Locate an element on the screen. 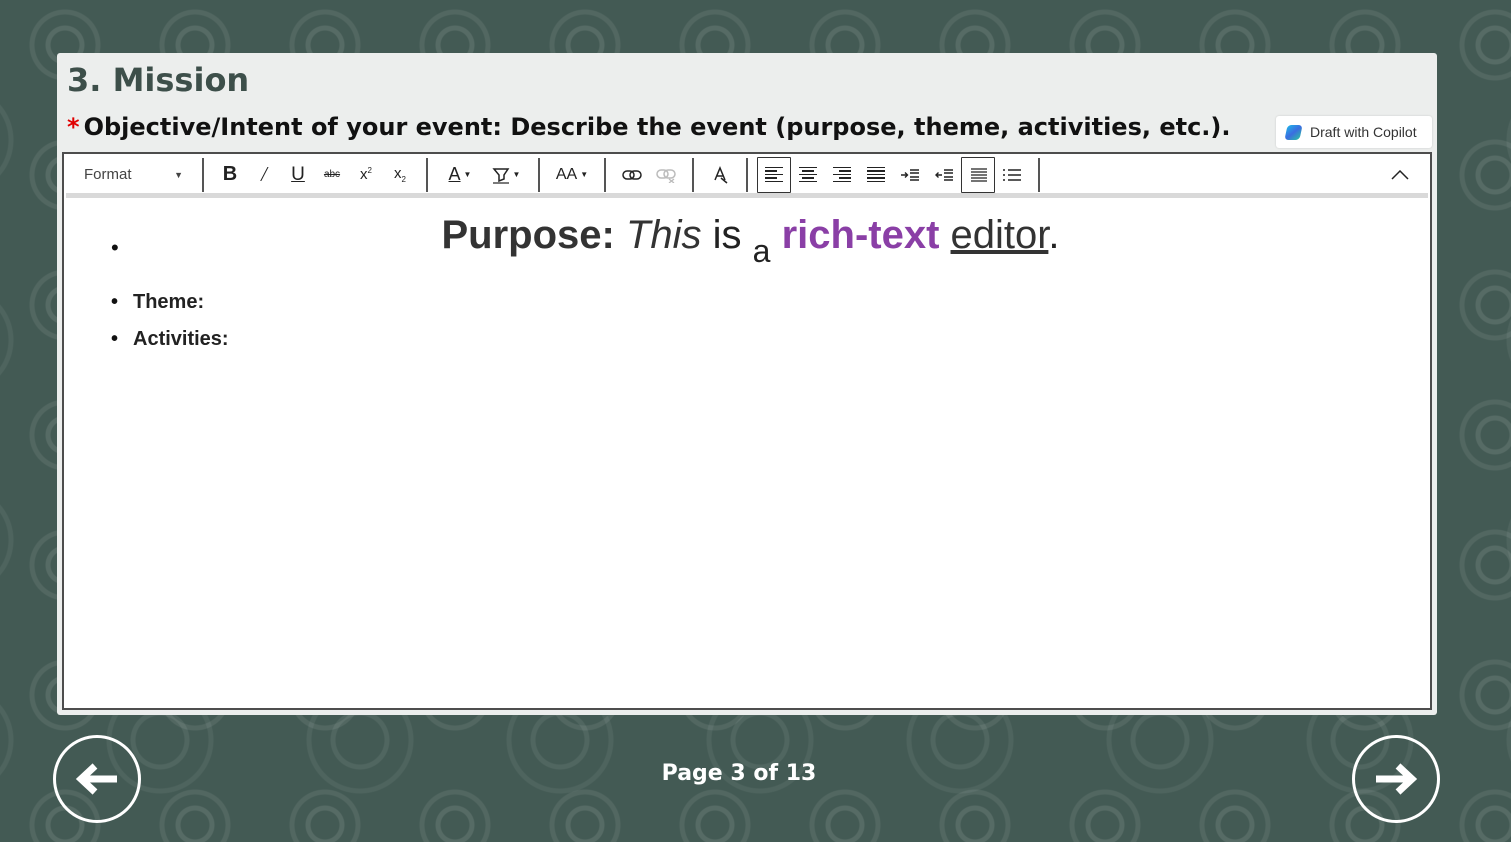 This screenshot has width=1511, height=842. align-right-button is located at coordinates (842, 175).